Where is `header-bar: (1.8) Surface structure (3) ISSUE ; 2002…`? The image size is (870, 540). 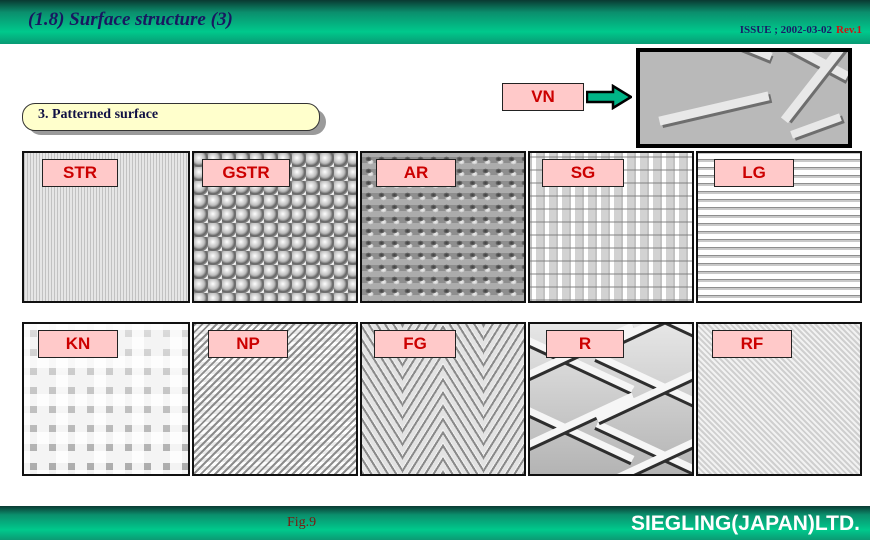 header-bar: (1.8) Surface structure (3) ISSUE ; 2002… is located at coordinates (435, 22).